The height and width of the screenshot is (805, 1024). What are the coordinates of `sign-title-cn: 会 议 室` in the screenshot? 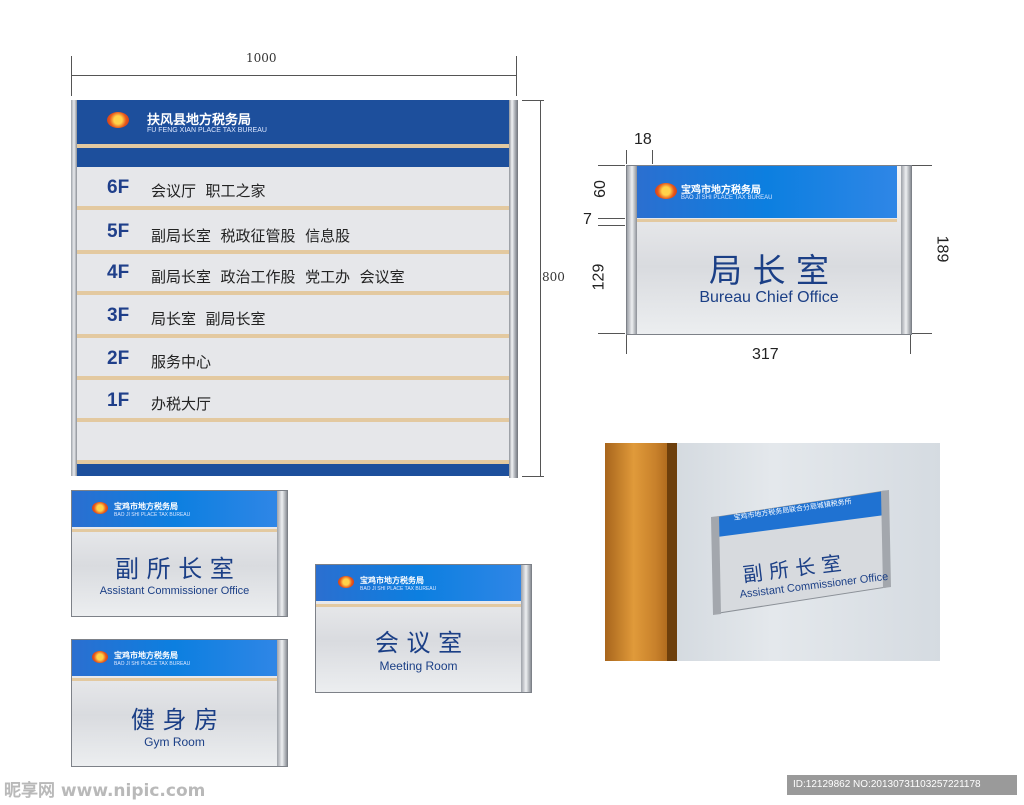 It's located at (418, 643).